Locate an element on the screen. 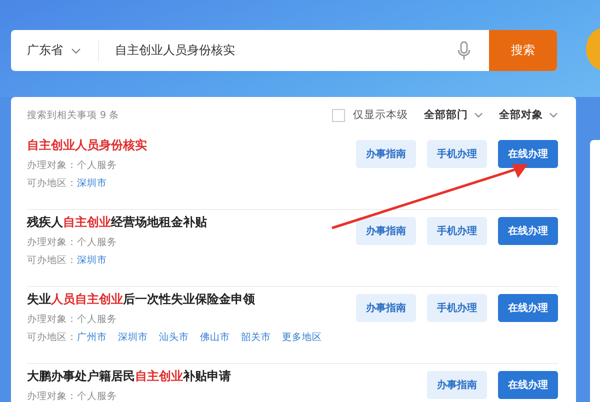  region-link: 广州市 is located at coordinates (92, 338).